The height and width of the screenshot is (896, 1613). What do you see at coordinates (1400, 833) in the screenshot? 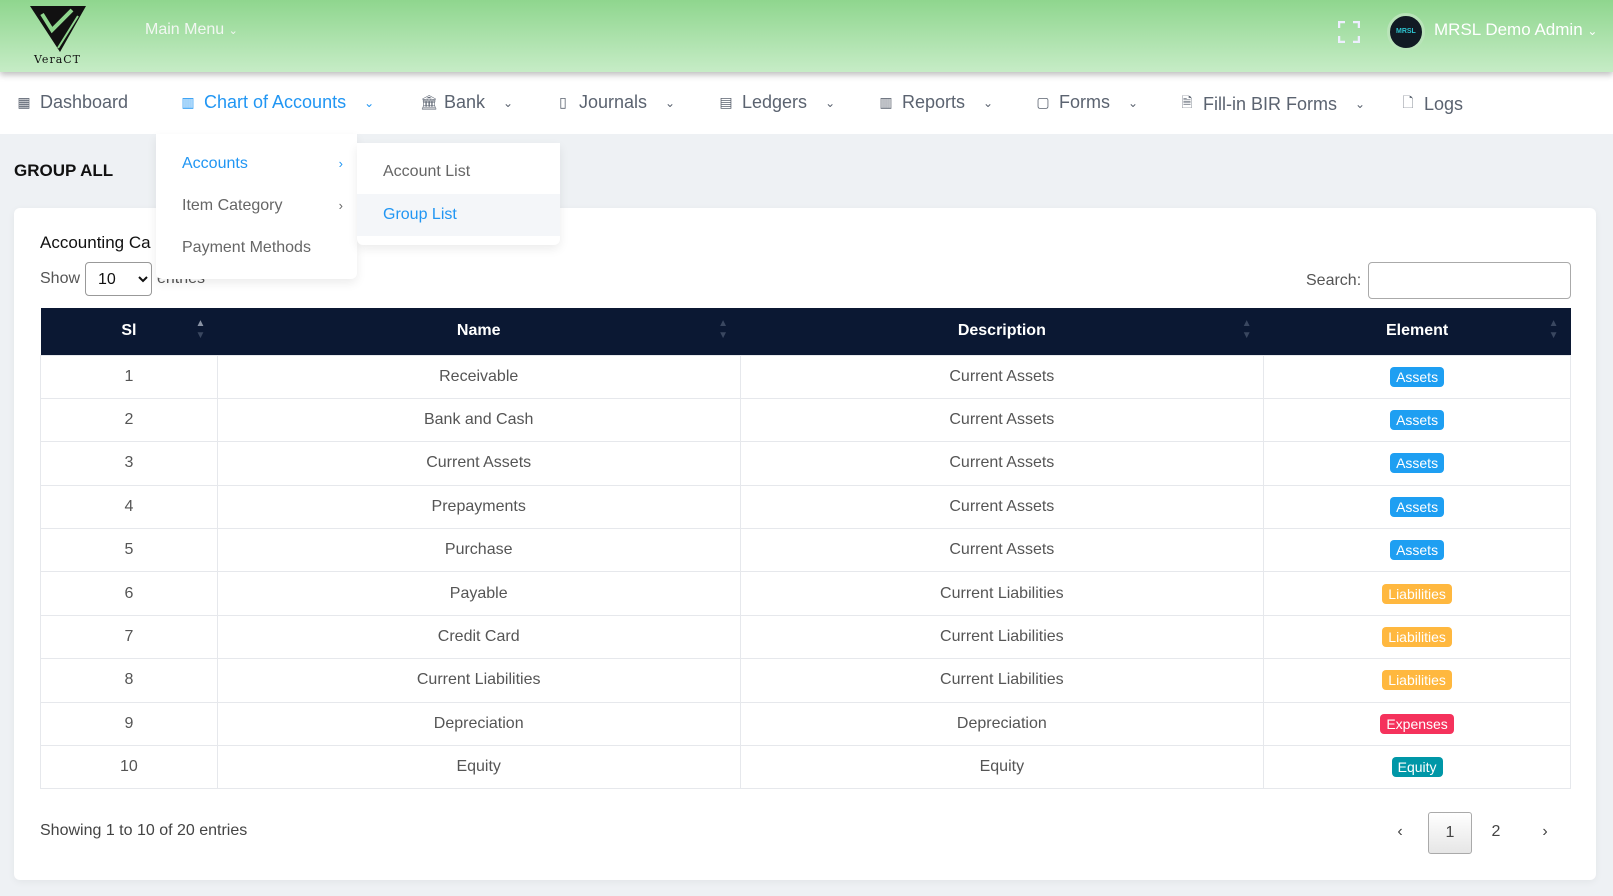
I see `prev-page-button: ‹` at bounding box center [1400, 833].